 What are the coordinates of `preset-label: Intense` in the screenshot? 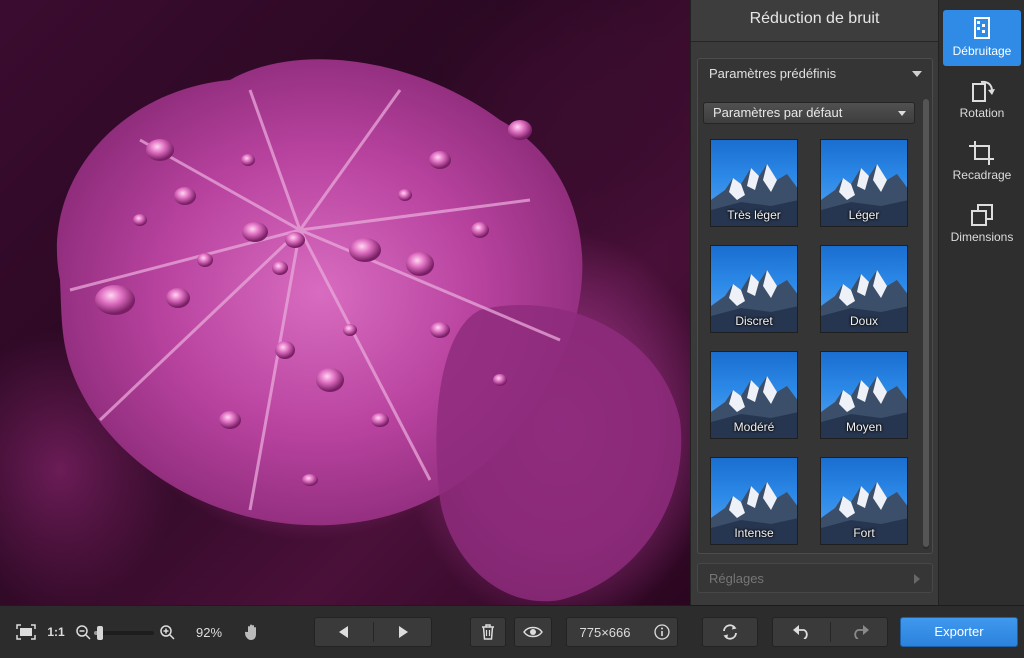 It's located at (754, 533).